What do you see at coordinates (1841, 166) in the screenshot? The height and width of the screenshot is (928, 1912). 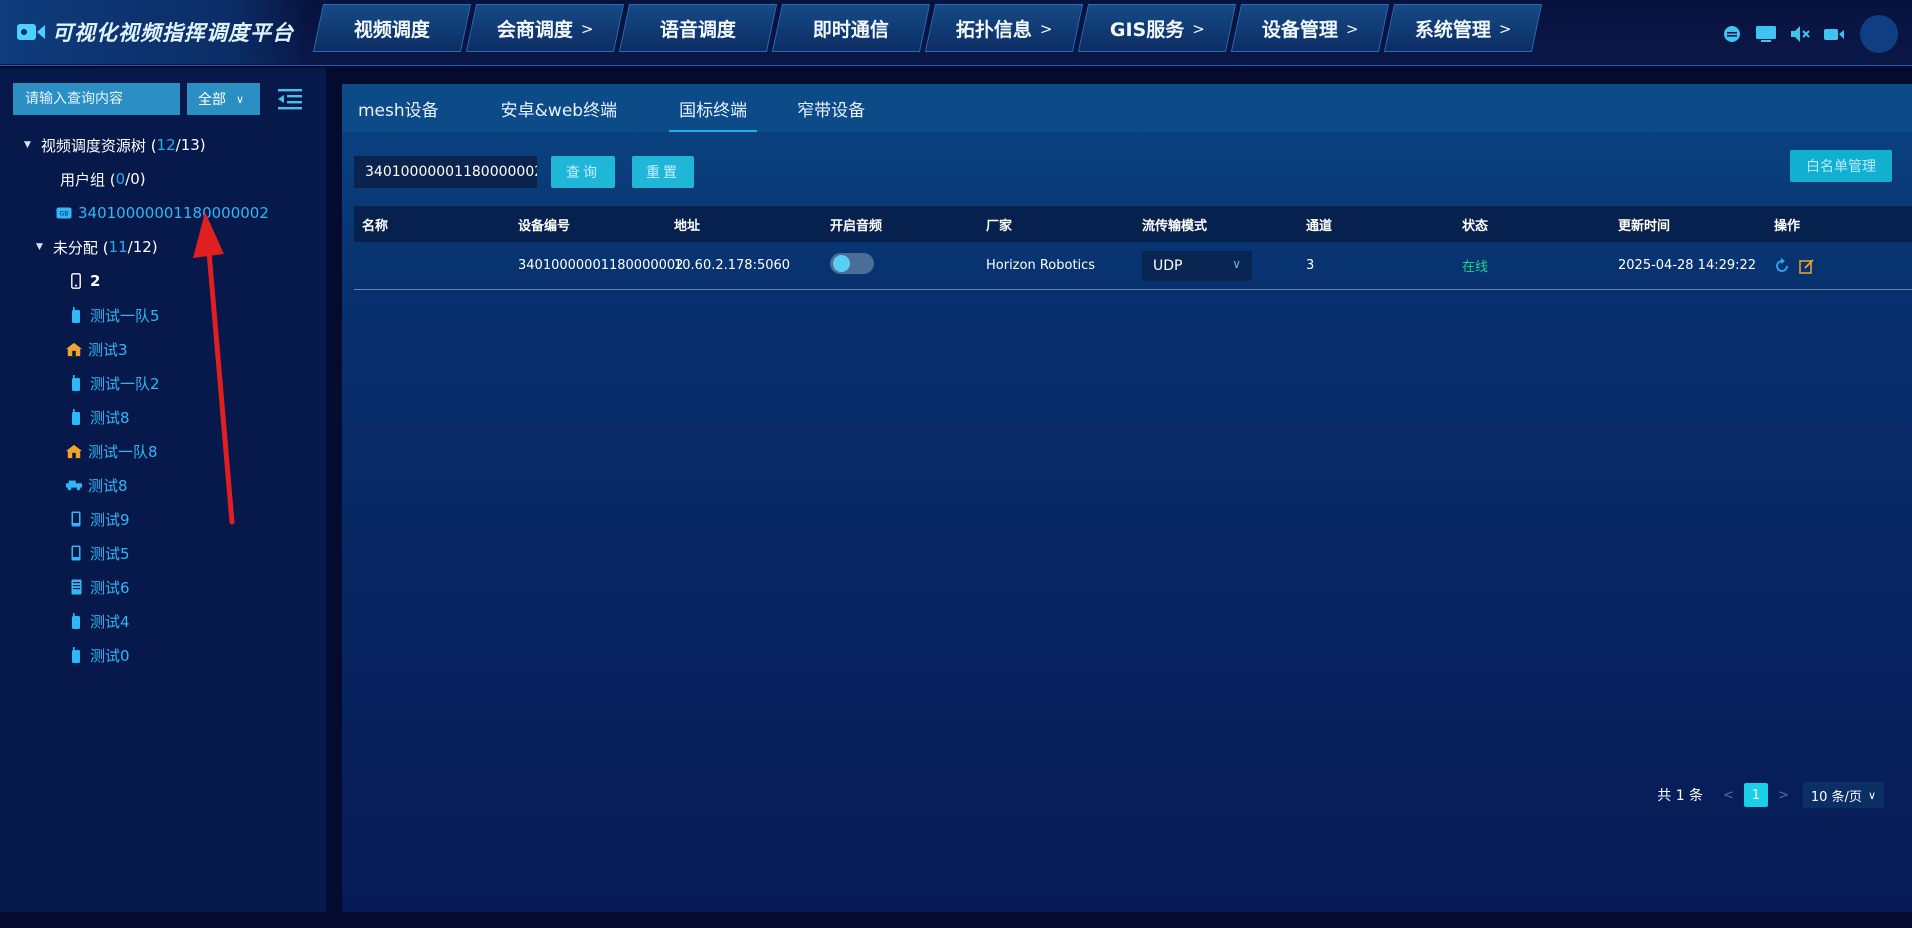 I see `whitelist-button: 白名单管理` at bounding box center [1841, 166].